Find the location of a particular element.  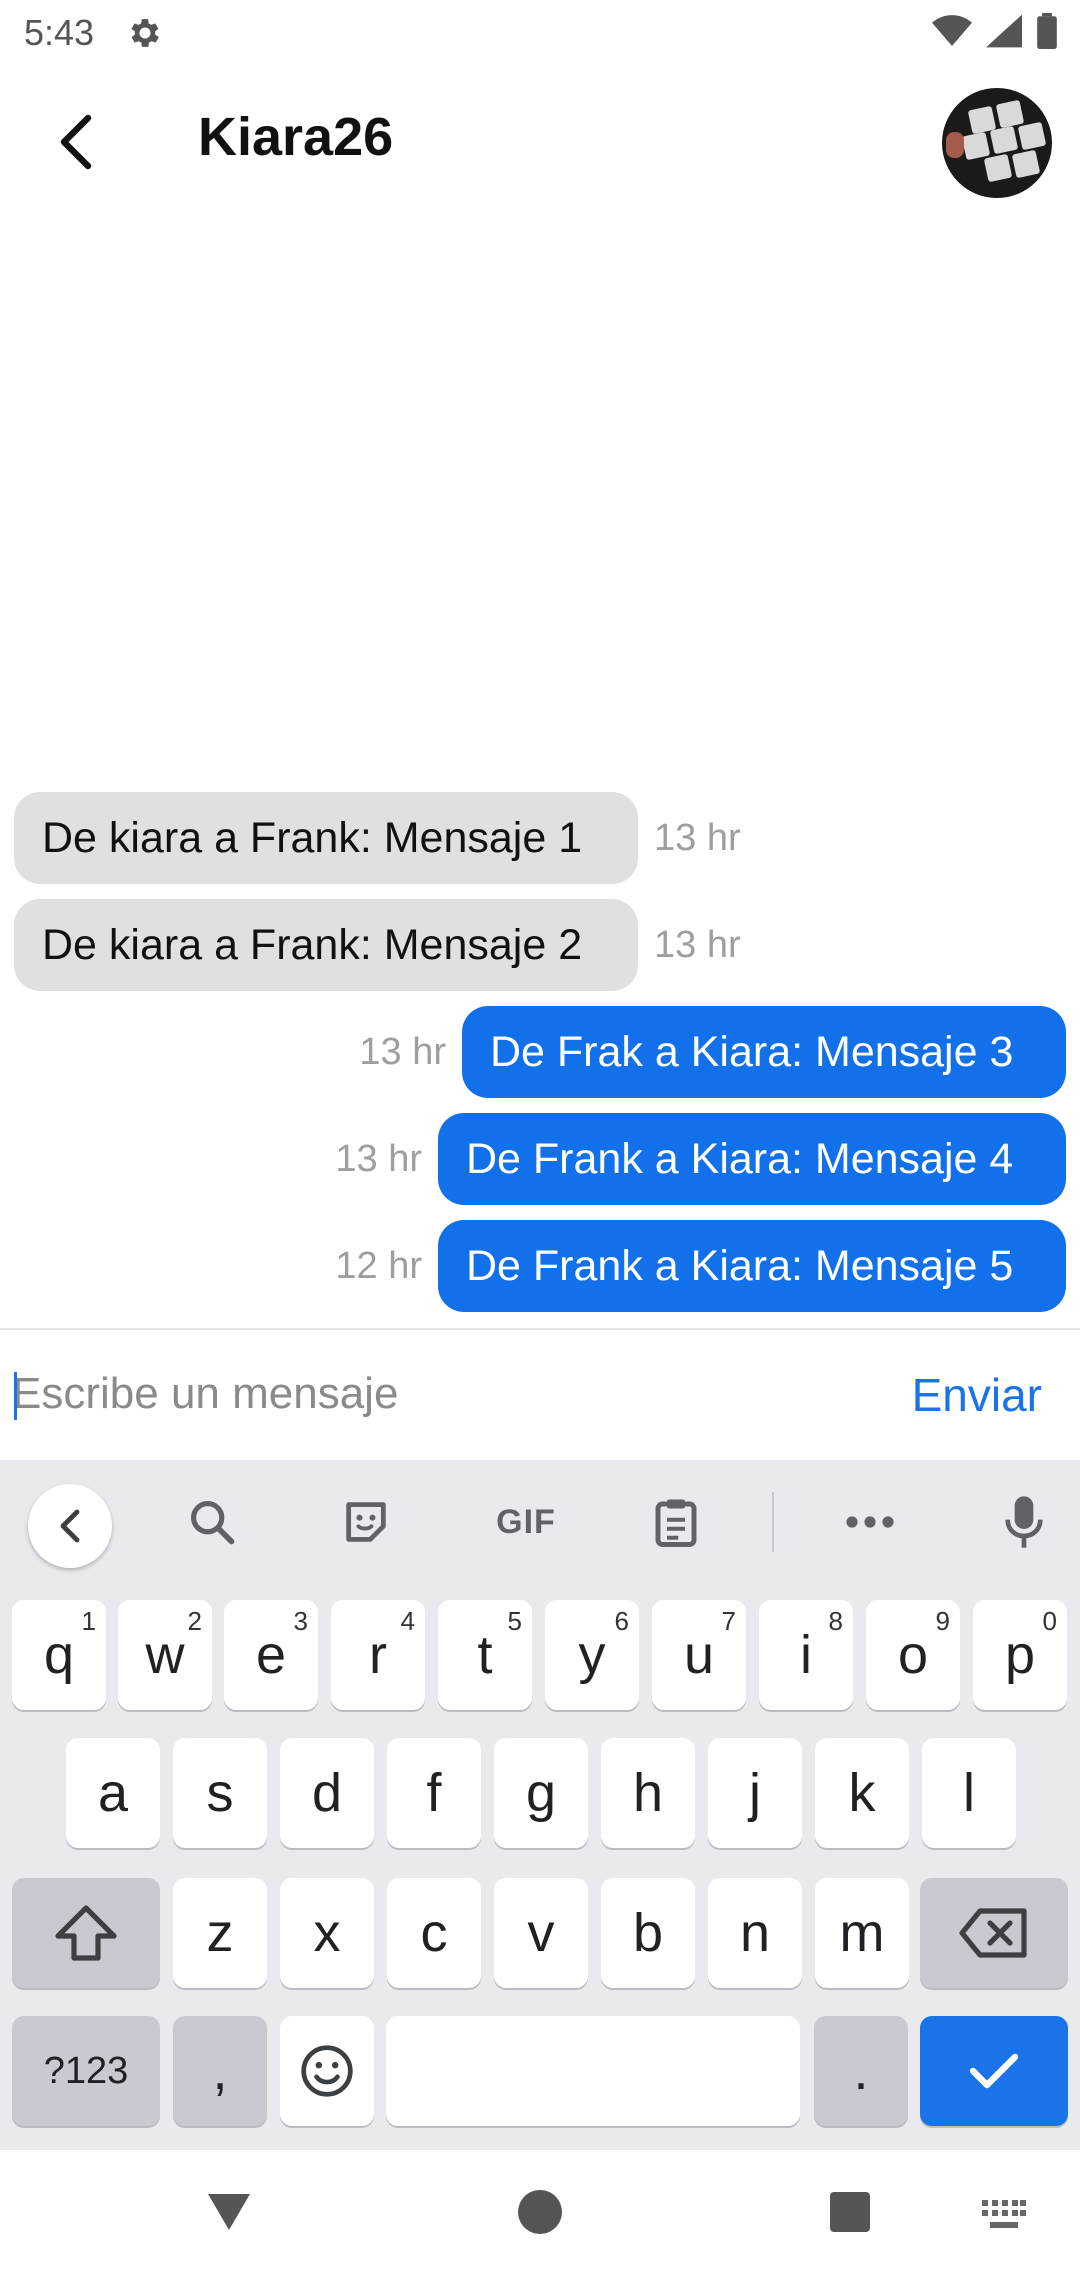

key-label: i is located at coordinates (806, 1655).